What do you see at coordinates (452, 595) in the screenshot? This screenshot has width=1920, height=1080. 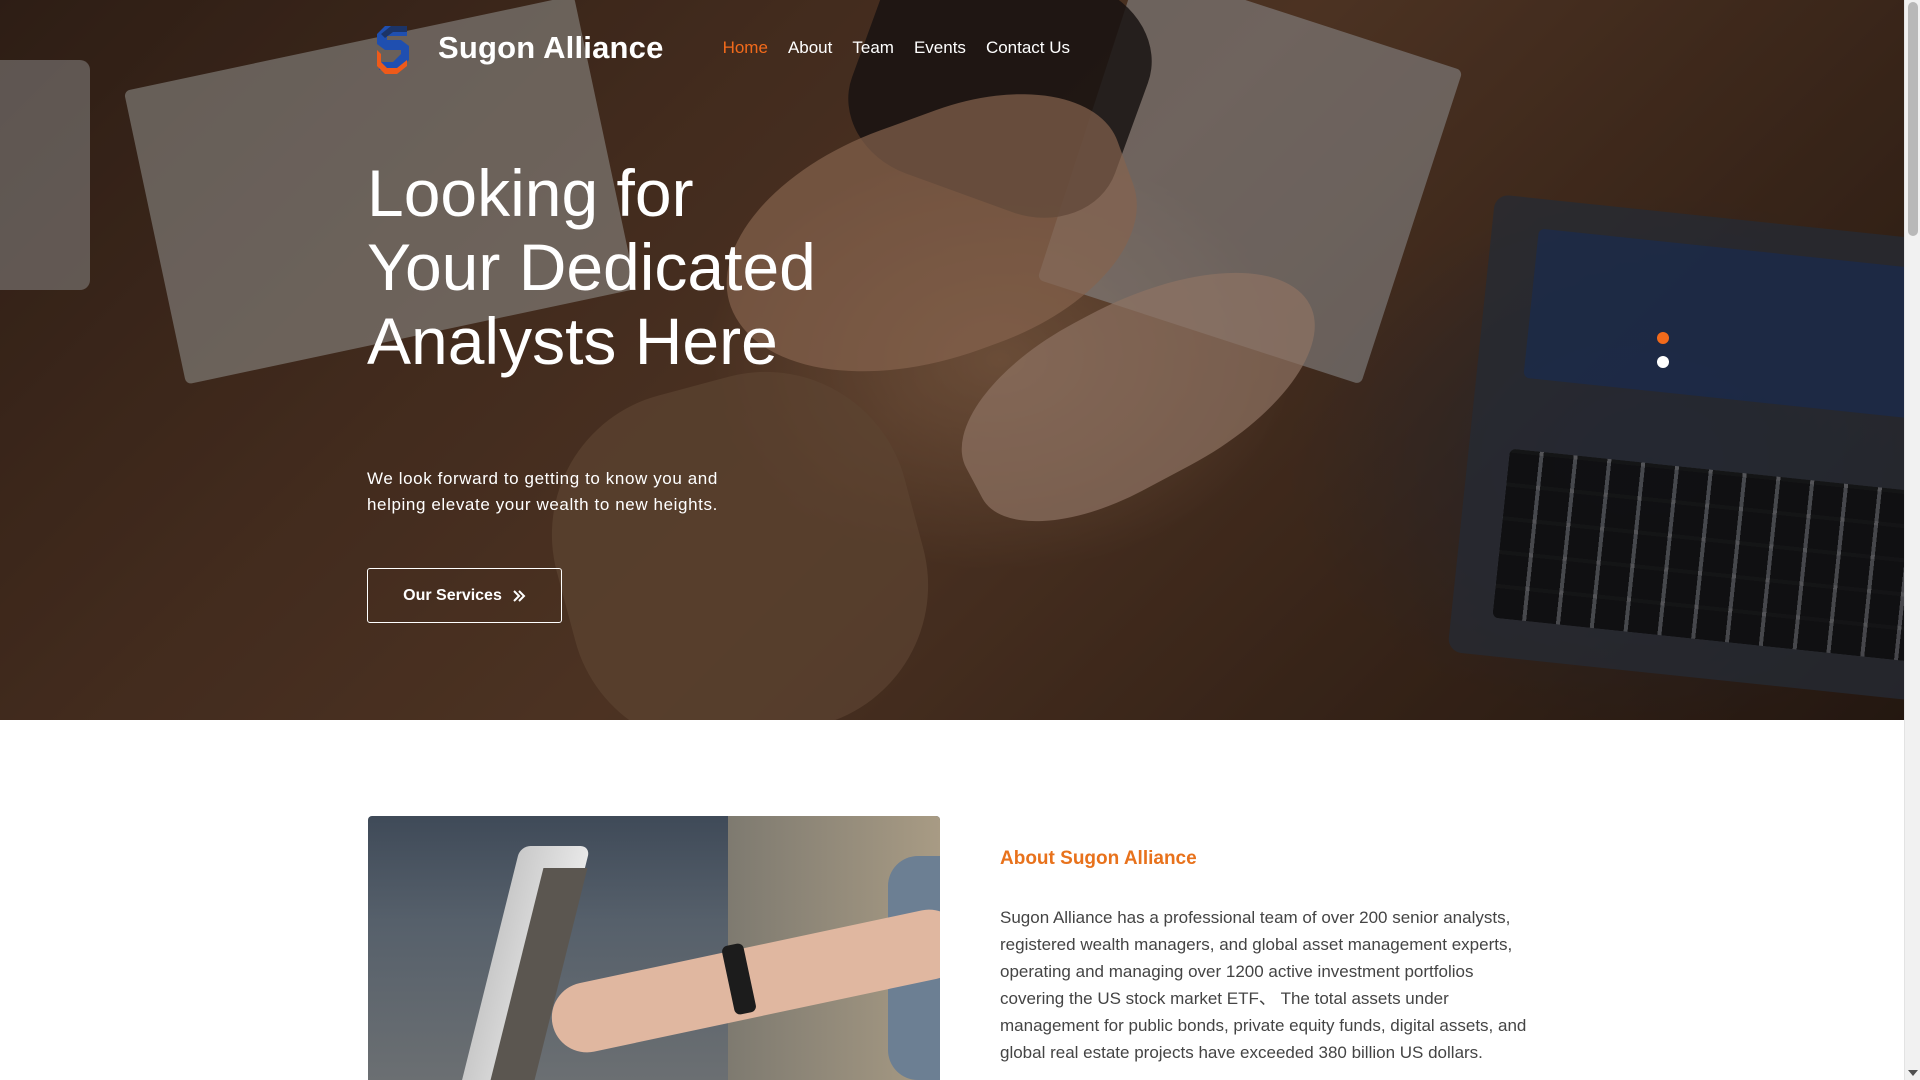 I see `our-services-label: Our Services` at bounding box center [452, 595].